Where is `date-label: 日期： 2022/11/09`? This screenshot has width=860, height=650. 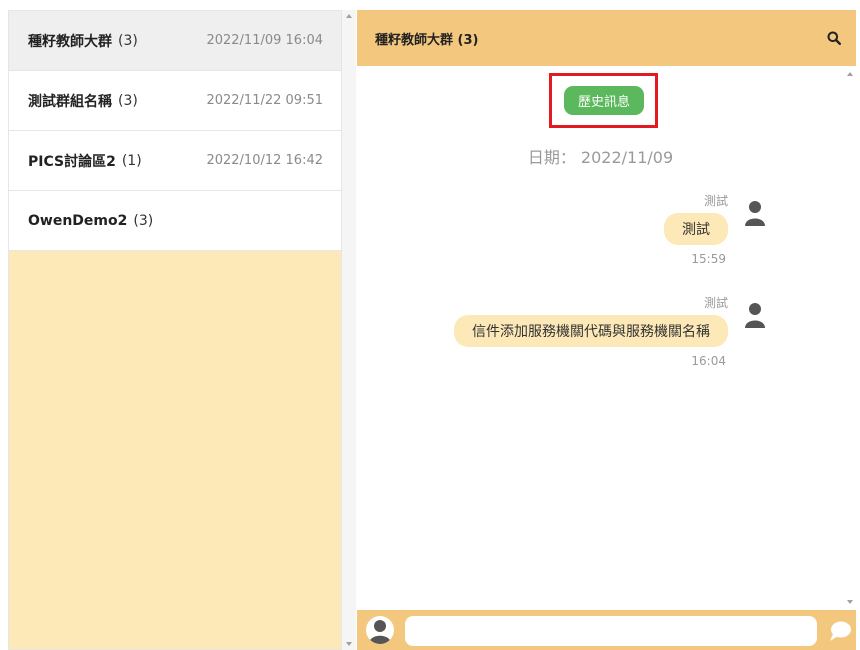
date-label: 日期： 2022/11/09 is located at coordinates (600, 157).